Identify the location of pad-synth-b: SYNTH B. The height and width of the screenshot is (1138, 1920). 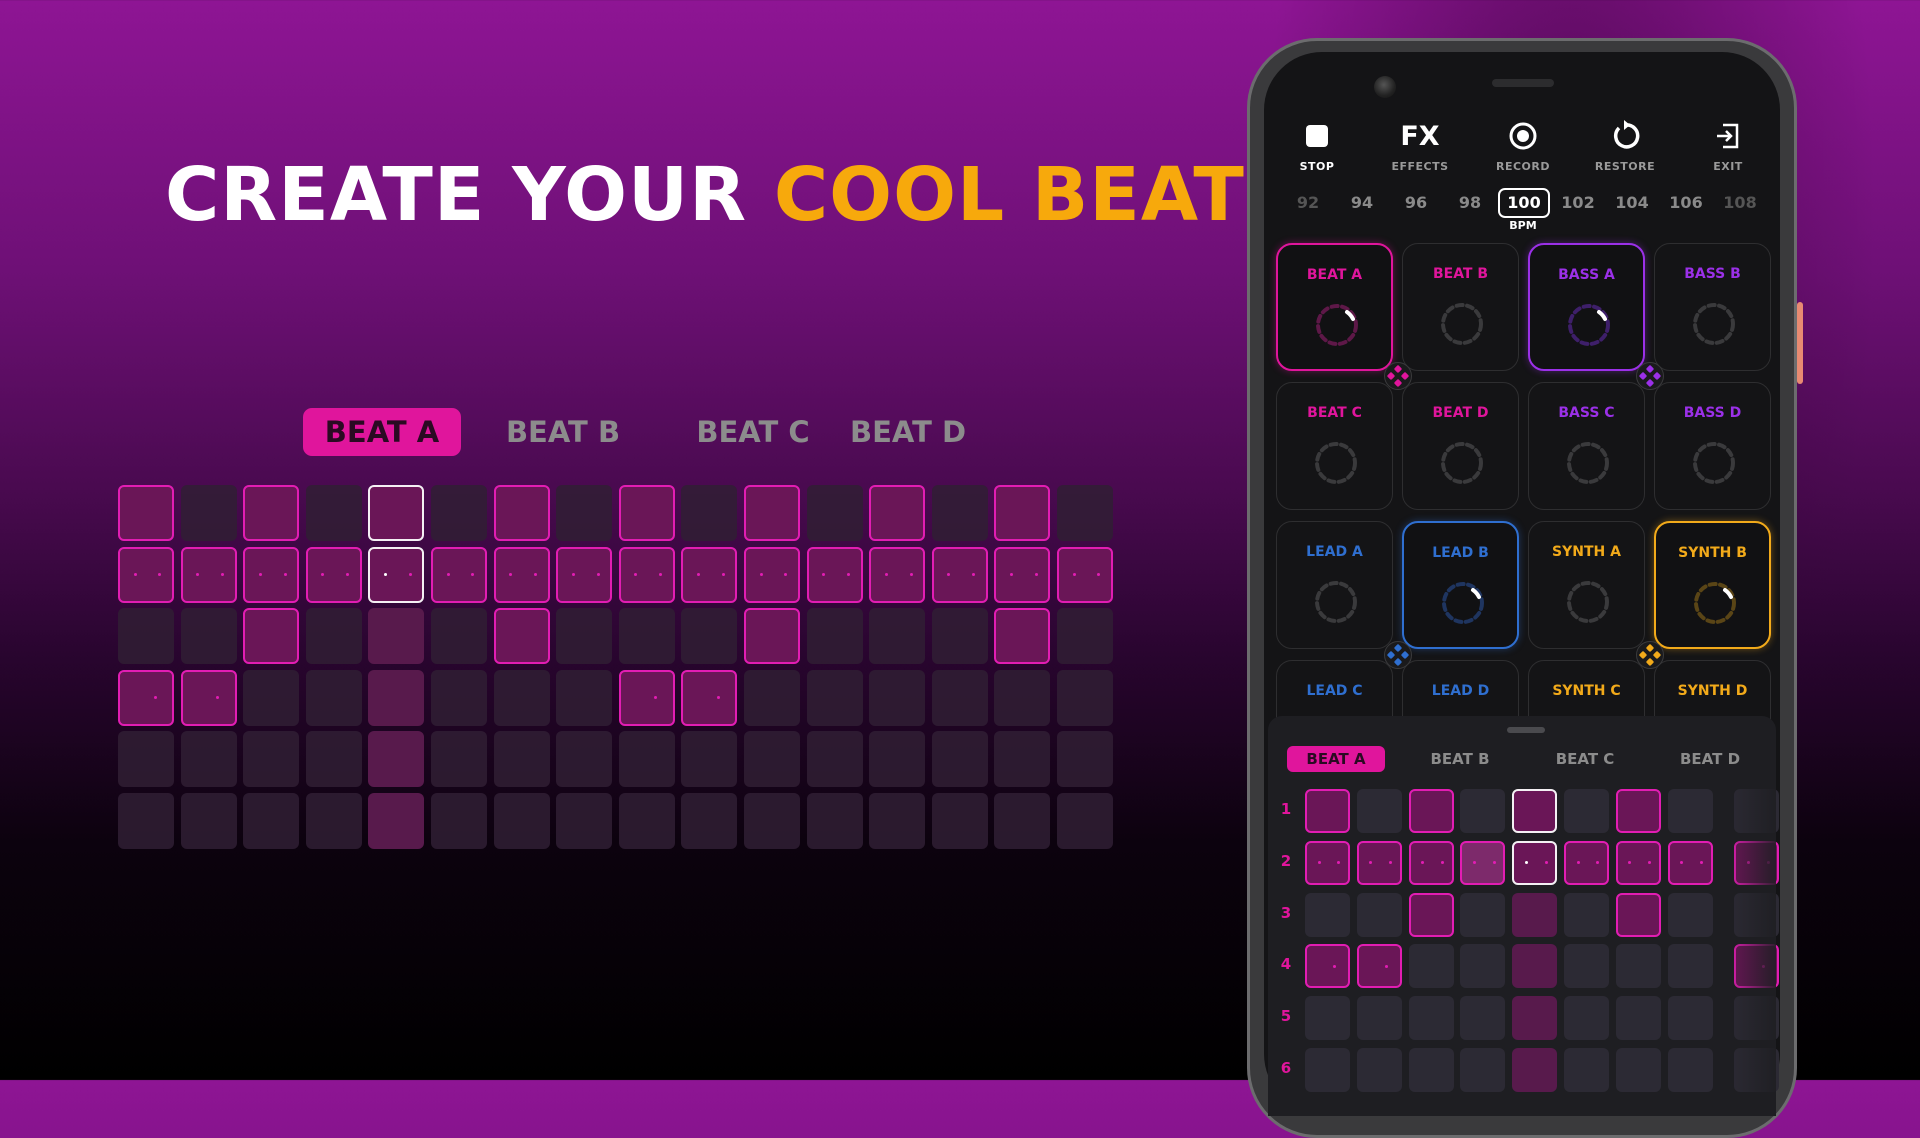
(1712, 585).